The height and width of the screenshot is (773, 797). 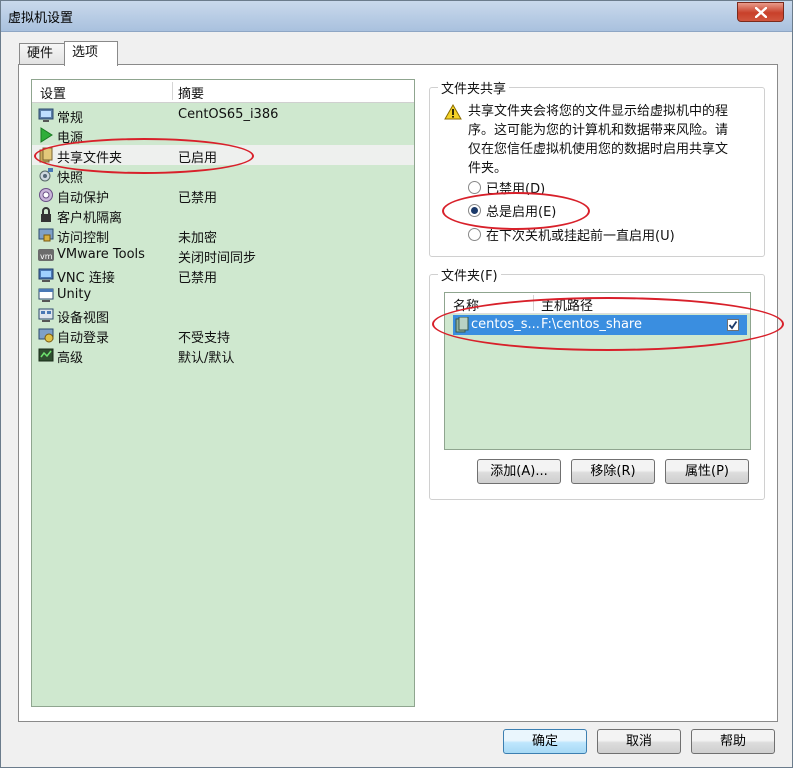 I want to click on check-icon, so click(x=733, y=325).